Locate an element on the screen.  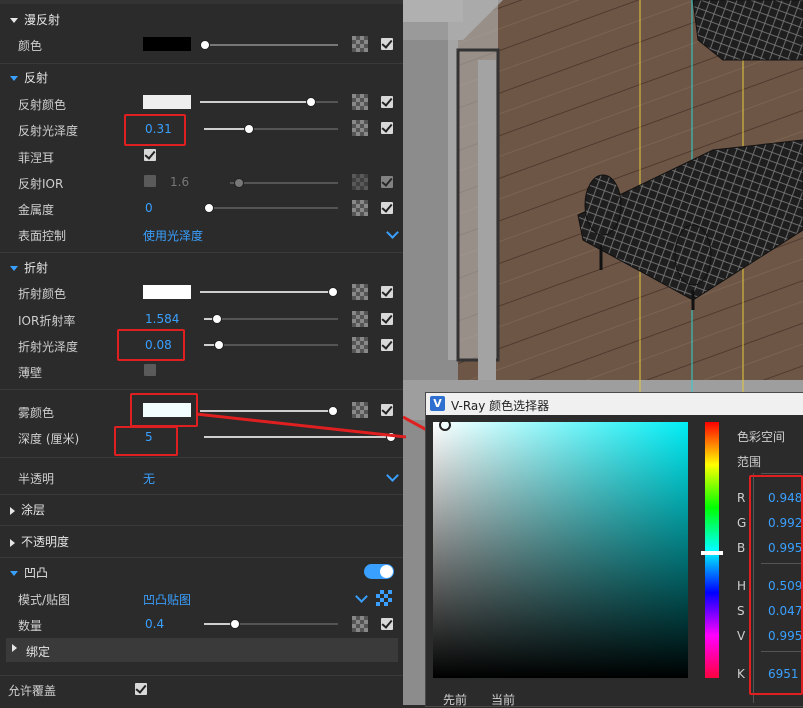
color-cursor is located at coordinates (445, 425).